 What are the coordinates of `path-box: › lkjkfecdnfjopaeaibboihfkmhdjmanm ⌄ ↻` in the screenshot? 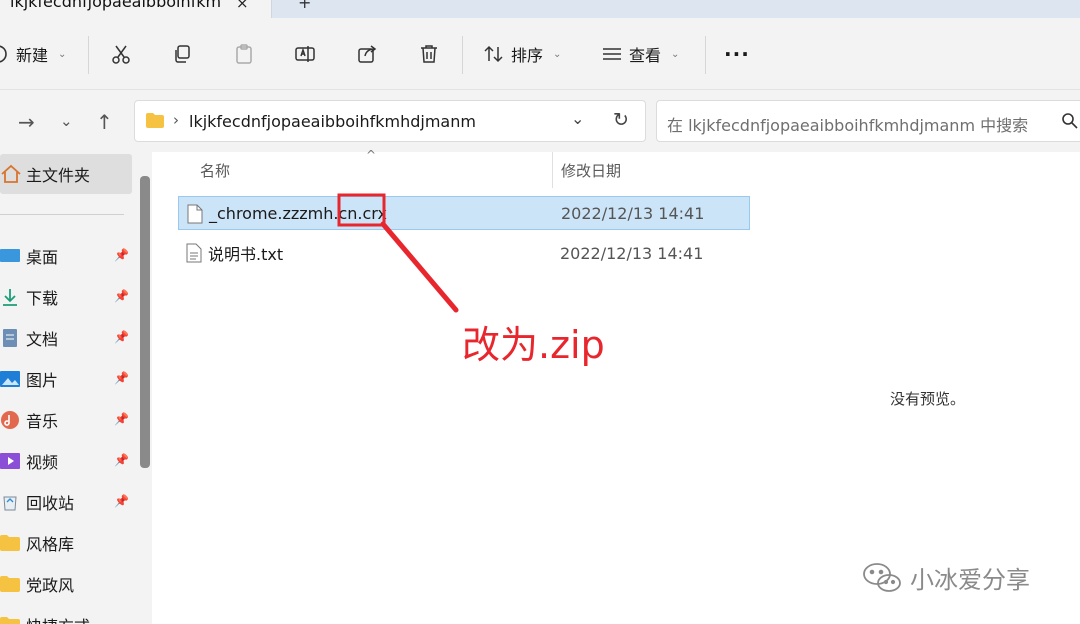 It's located at (390, 121).